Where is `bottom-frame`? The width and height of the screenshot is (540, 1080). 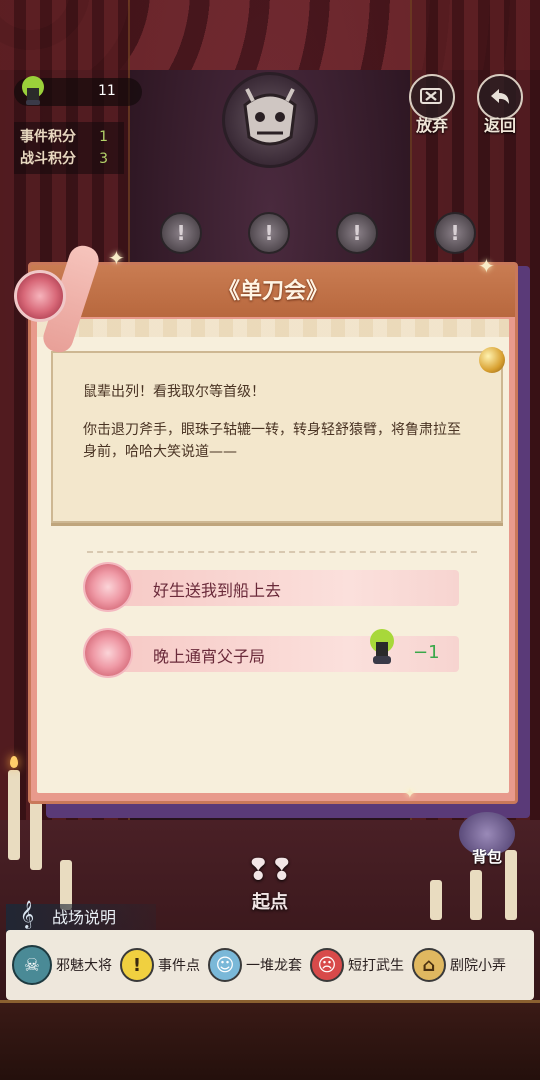 bottom-frame is located at coordinates (270, 1040).